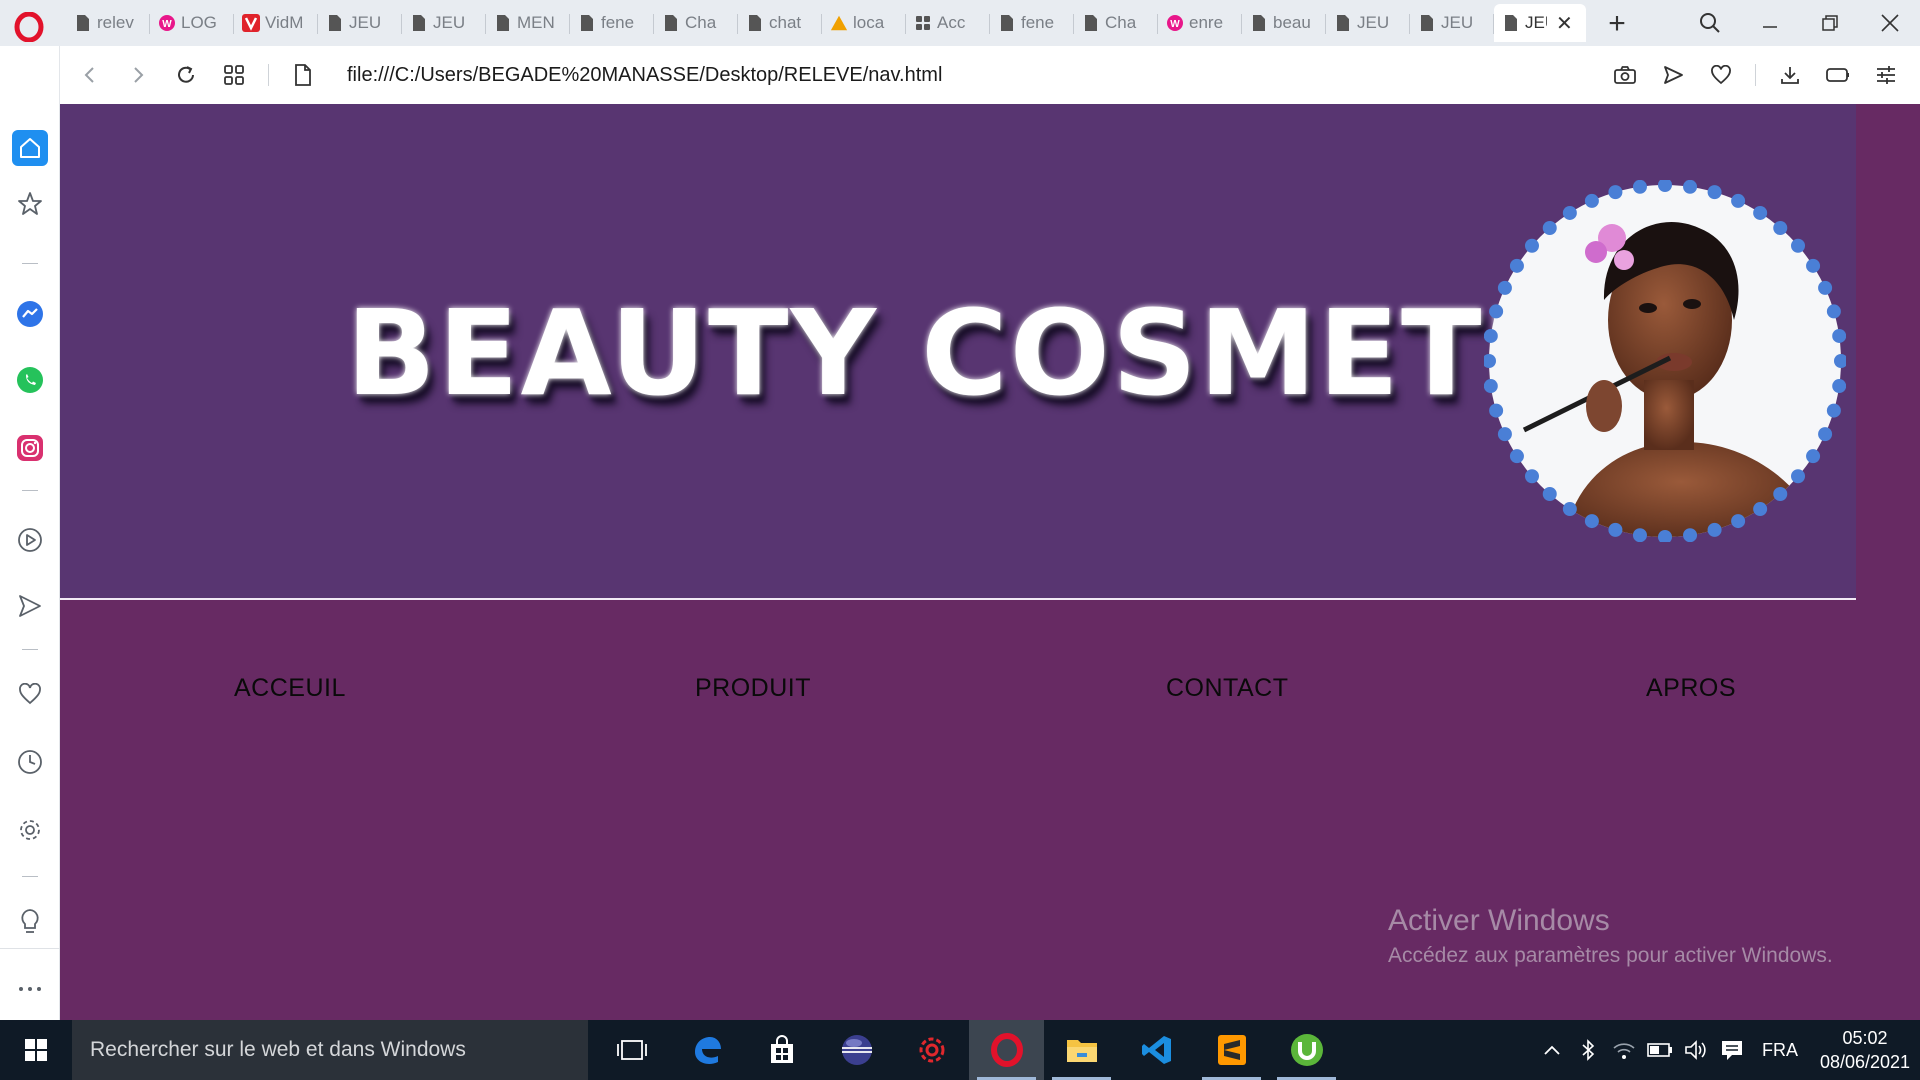 The height and width of the screenshot is (1080, 1920). I want to click on tray-action-center, so click(1732, 1050).